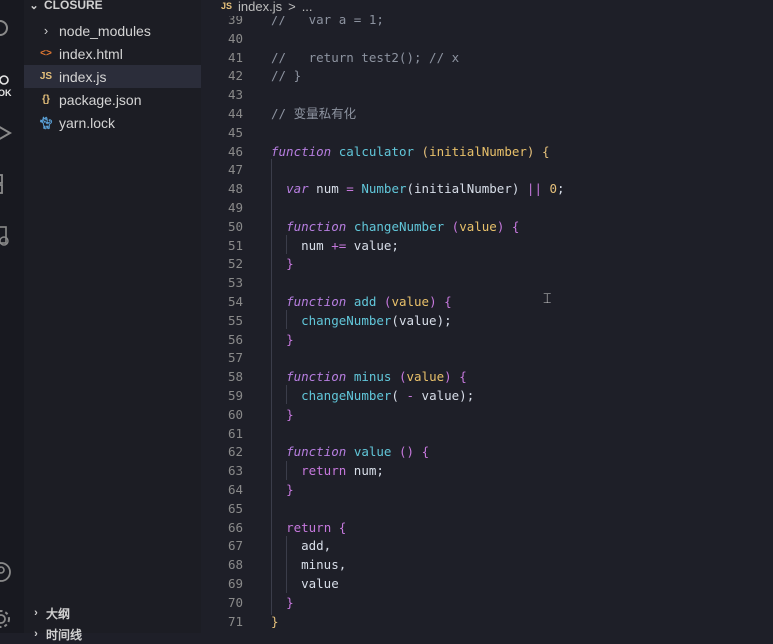  I want to click on tree-item-label: index.js, so click(83, 76).